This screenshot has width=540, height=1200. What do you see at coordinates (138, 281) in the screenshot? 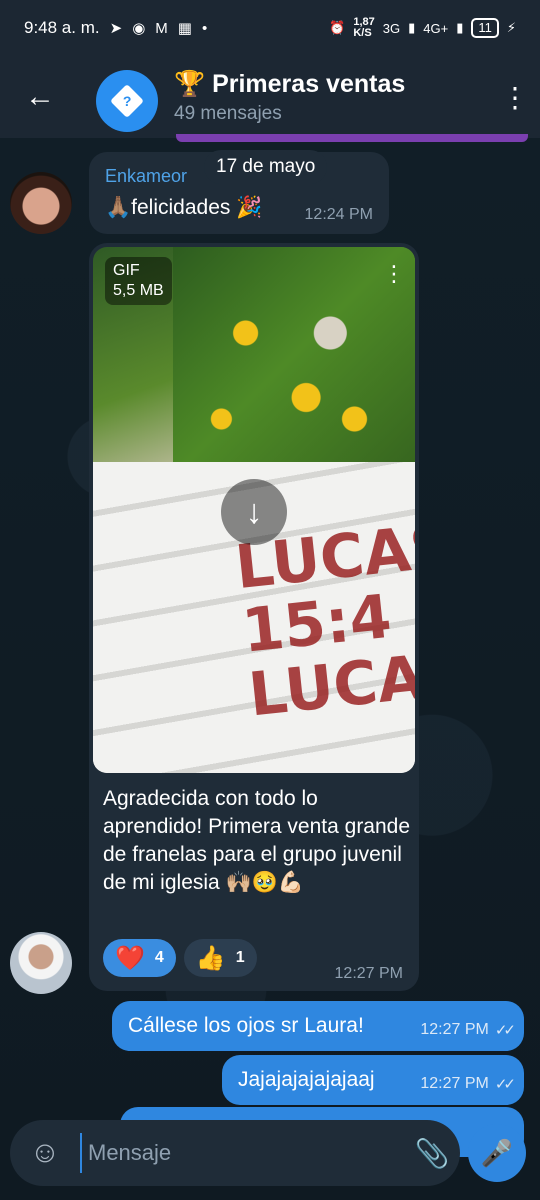
I see `gif-badge: GIF 5,5 MB` at bounding box center [138, 281].